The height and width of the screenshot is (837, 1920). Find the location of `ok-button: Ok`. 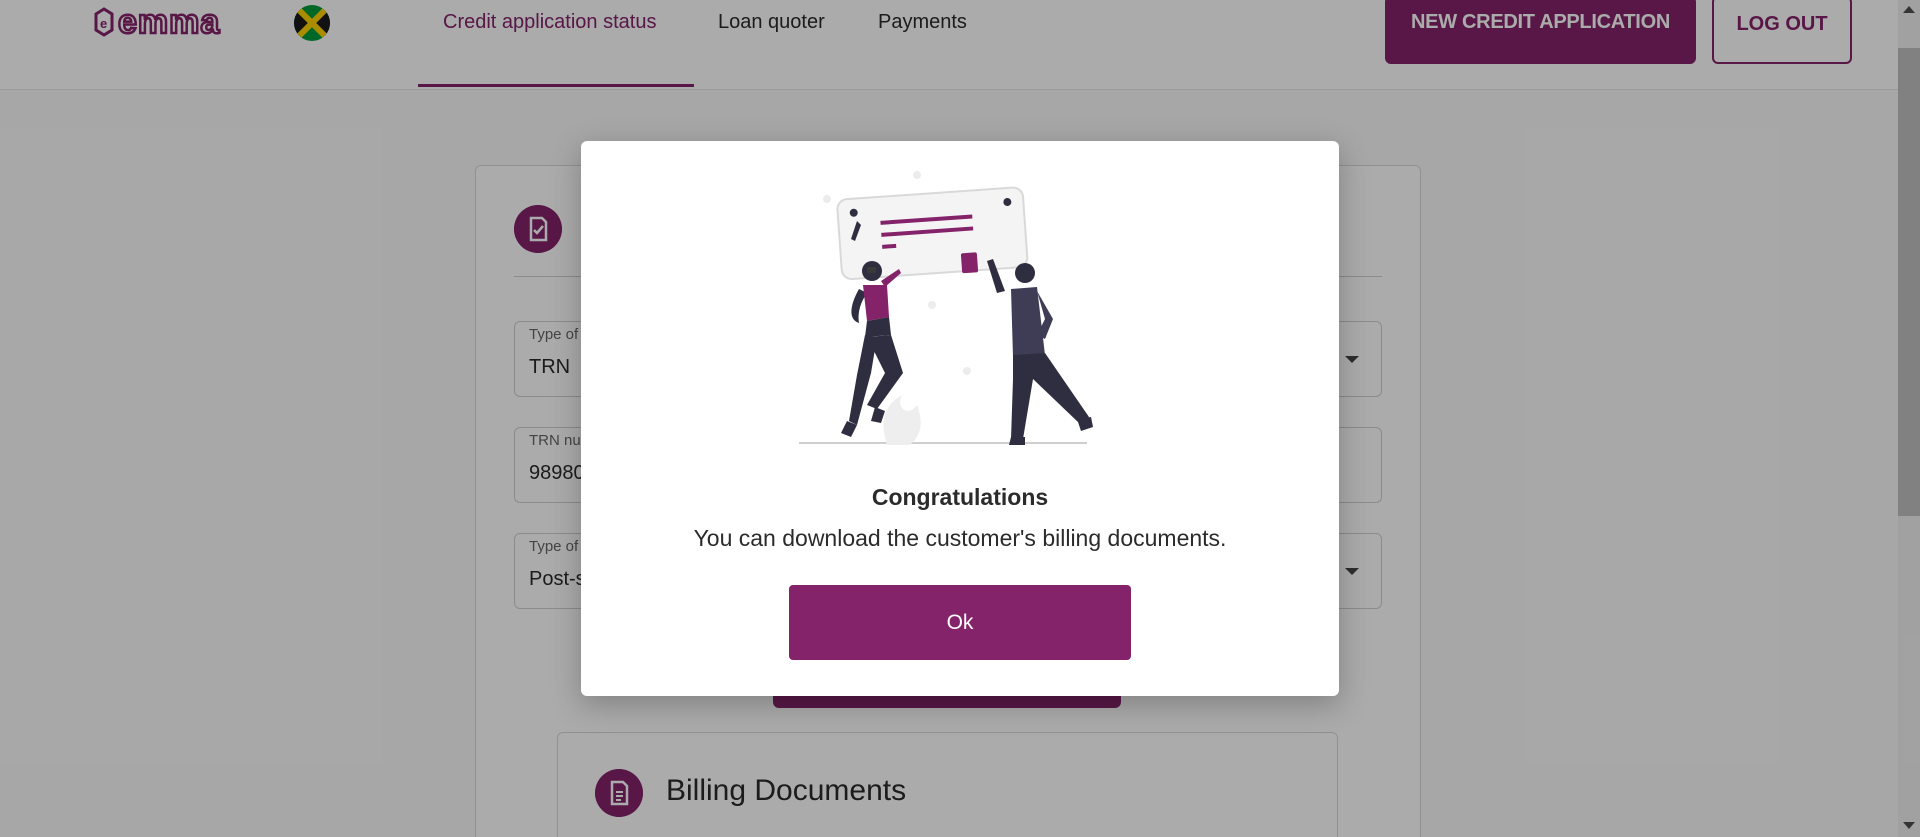

ok-button: Ok is located at coordinates (960, 622).